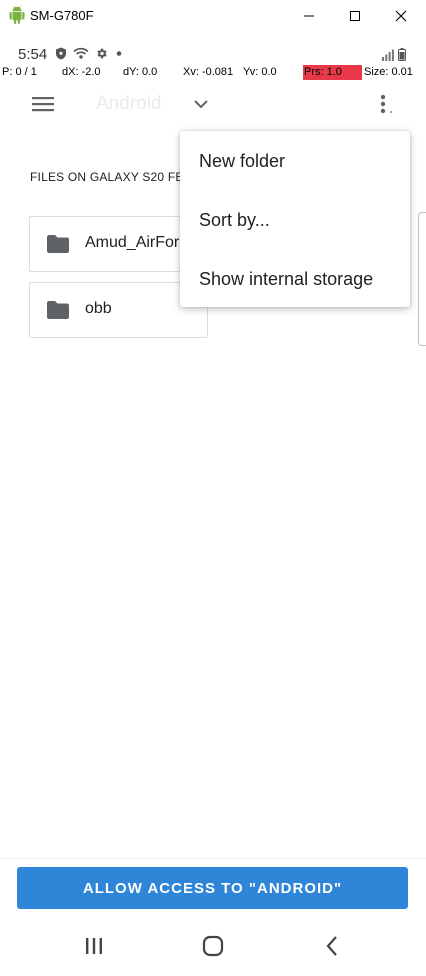 Image resolution: width=426 pixels, height=976 pixels. Describe the element at coordinates (213, 105) in the screenshot. I see `app-toolbar: Android` at that location.